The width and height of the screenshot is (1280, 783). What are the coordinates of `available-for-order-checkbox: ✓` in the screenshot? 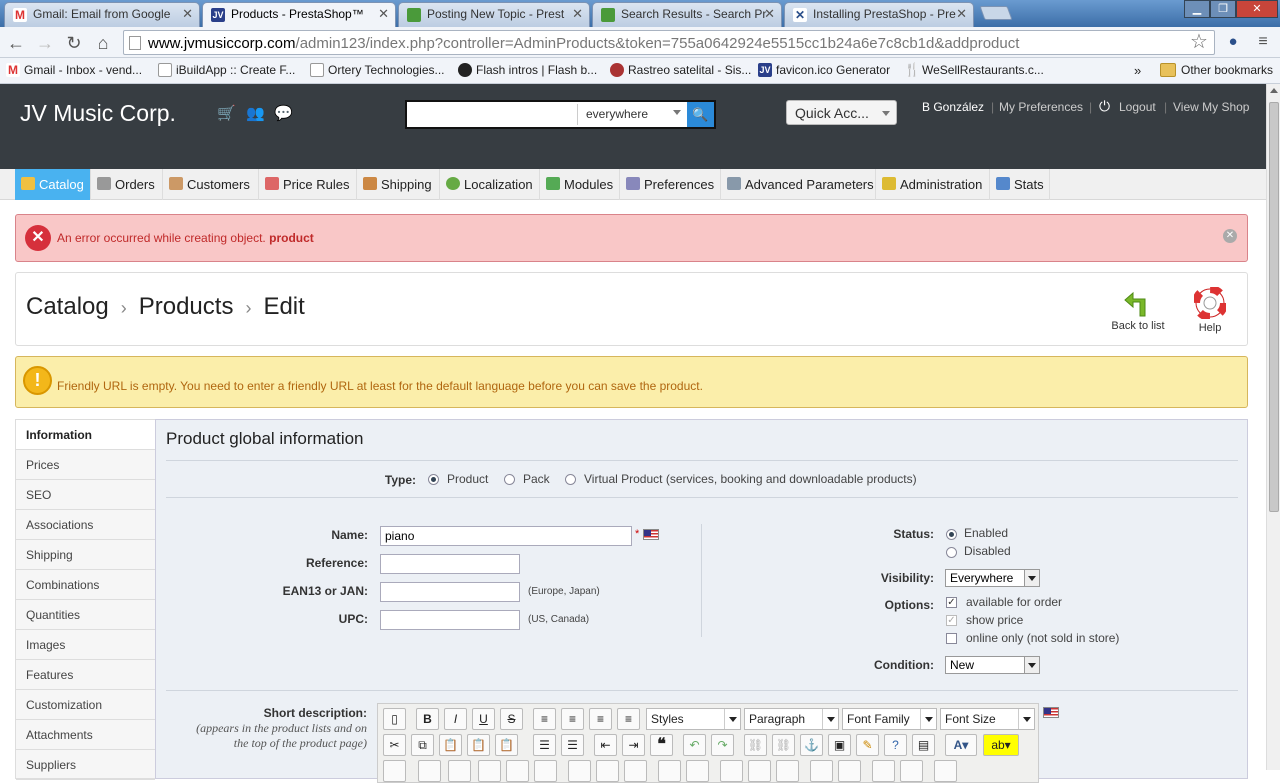 It's located at (951, 602).